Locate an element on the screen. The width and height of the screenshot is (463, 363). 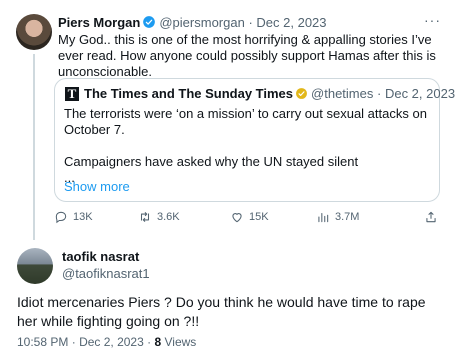
share-icon is located at coordinates (431, 217).